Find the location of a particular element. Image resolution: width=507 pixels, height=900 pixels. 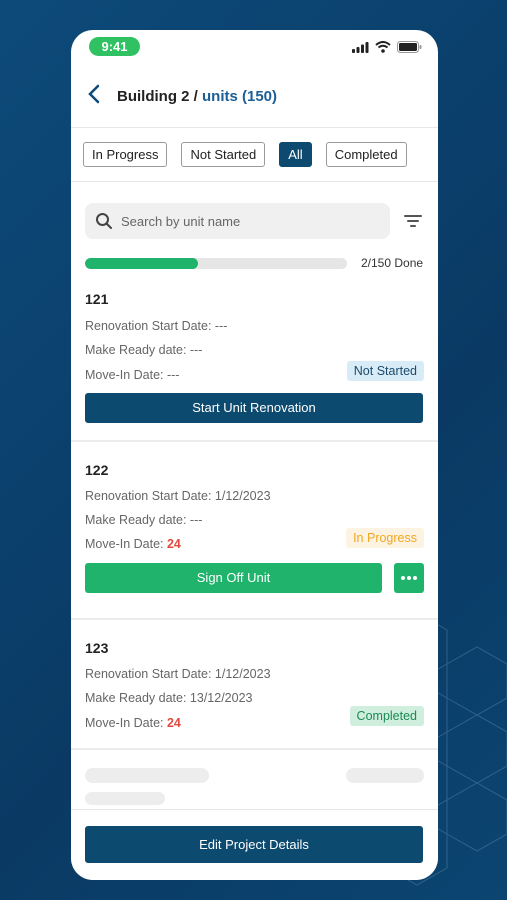

cellular-signal-icon is located at coordinates (360, 47).